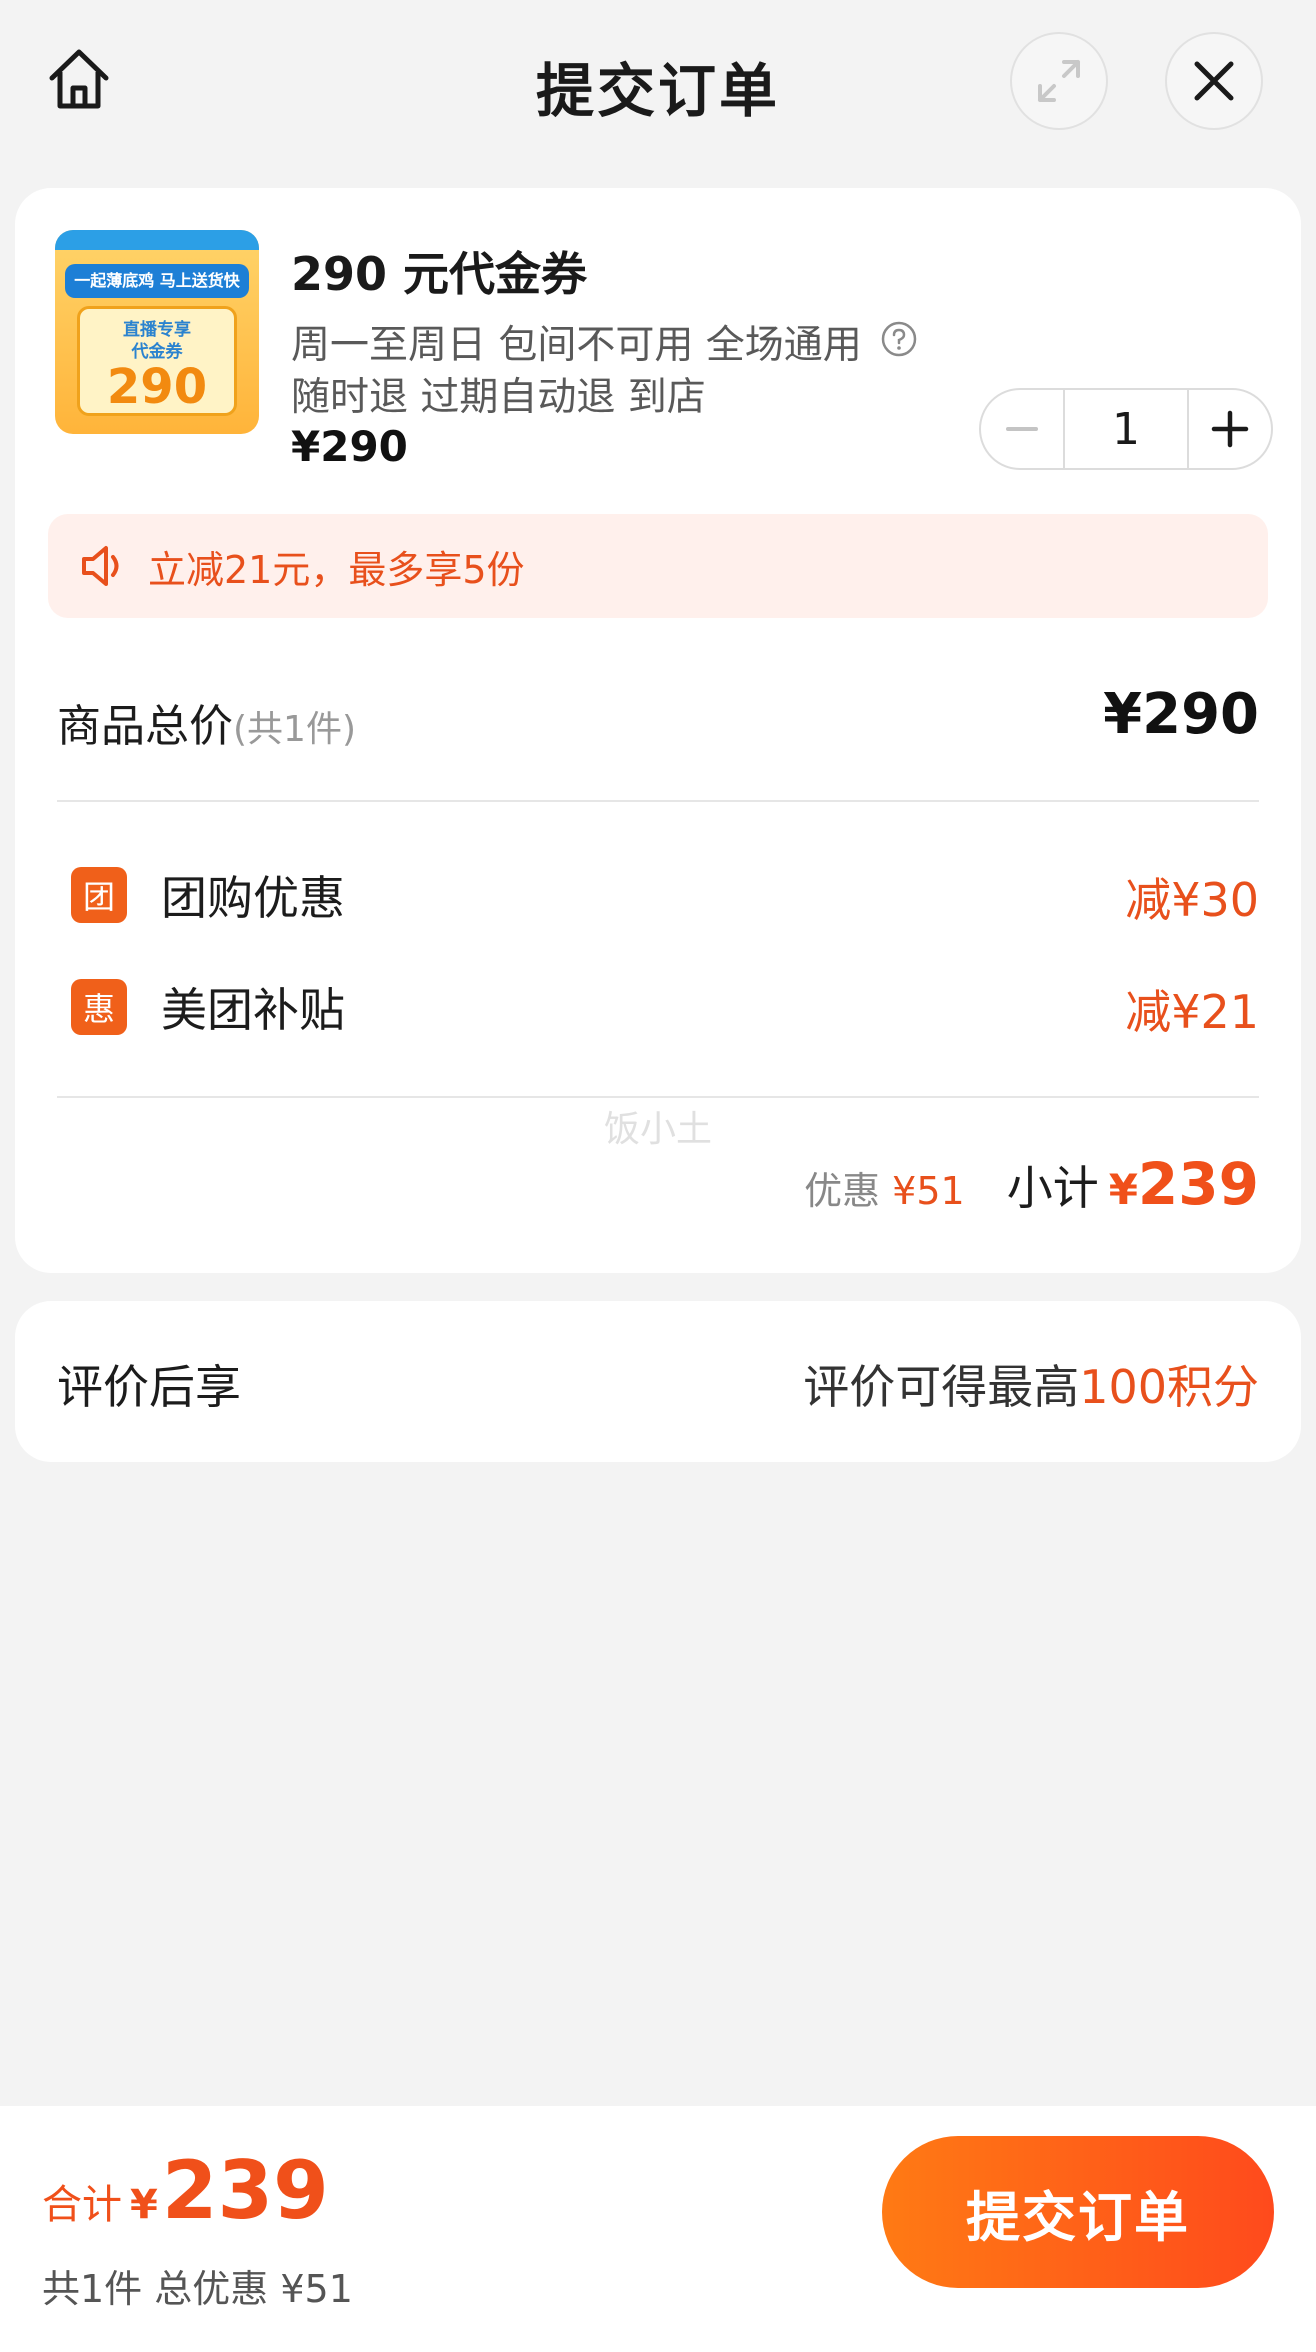 Image resolution: width=1316 pixels, height=2352 pixels. Describe the element at coordinates (1169, 1387) in the screenshot. I see `review-reward-points: 100积分` at that location.